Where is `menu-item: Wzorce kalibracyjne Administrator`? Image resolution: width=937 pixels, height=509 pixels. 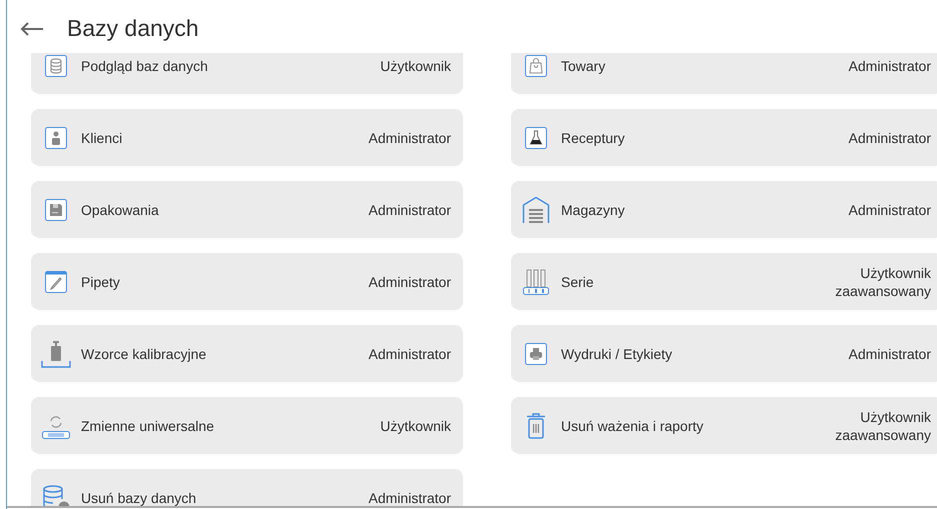 menu-item: Wzorce kalibracyjne Administrator is located at coordinates (247, 353).